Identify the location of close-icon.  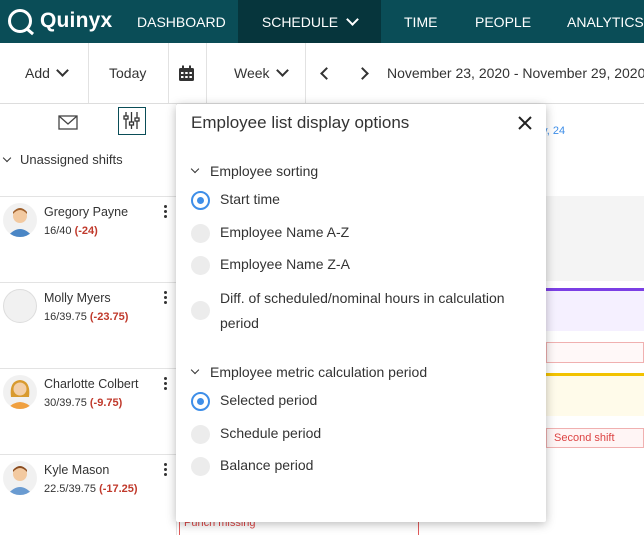
(525, 123).